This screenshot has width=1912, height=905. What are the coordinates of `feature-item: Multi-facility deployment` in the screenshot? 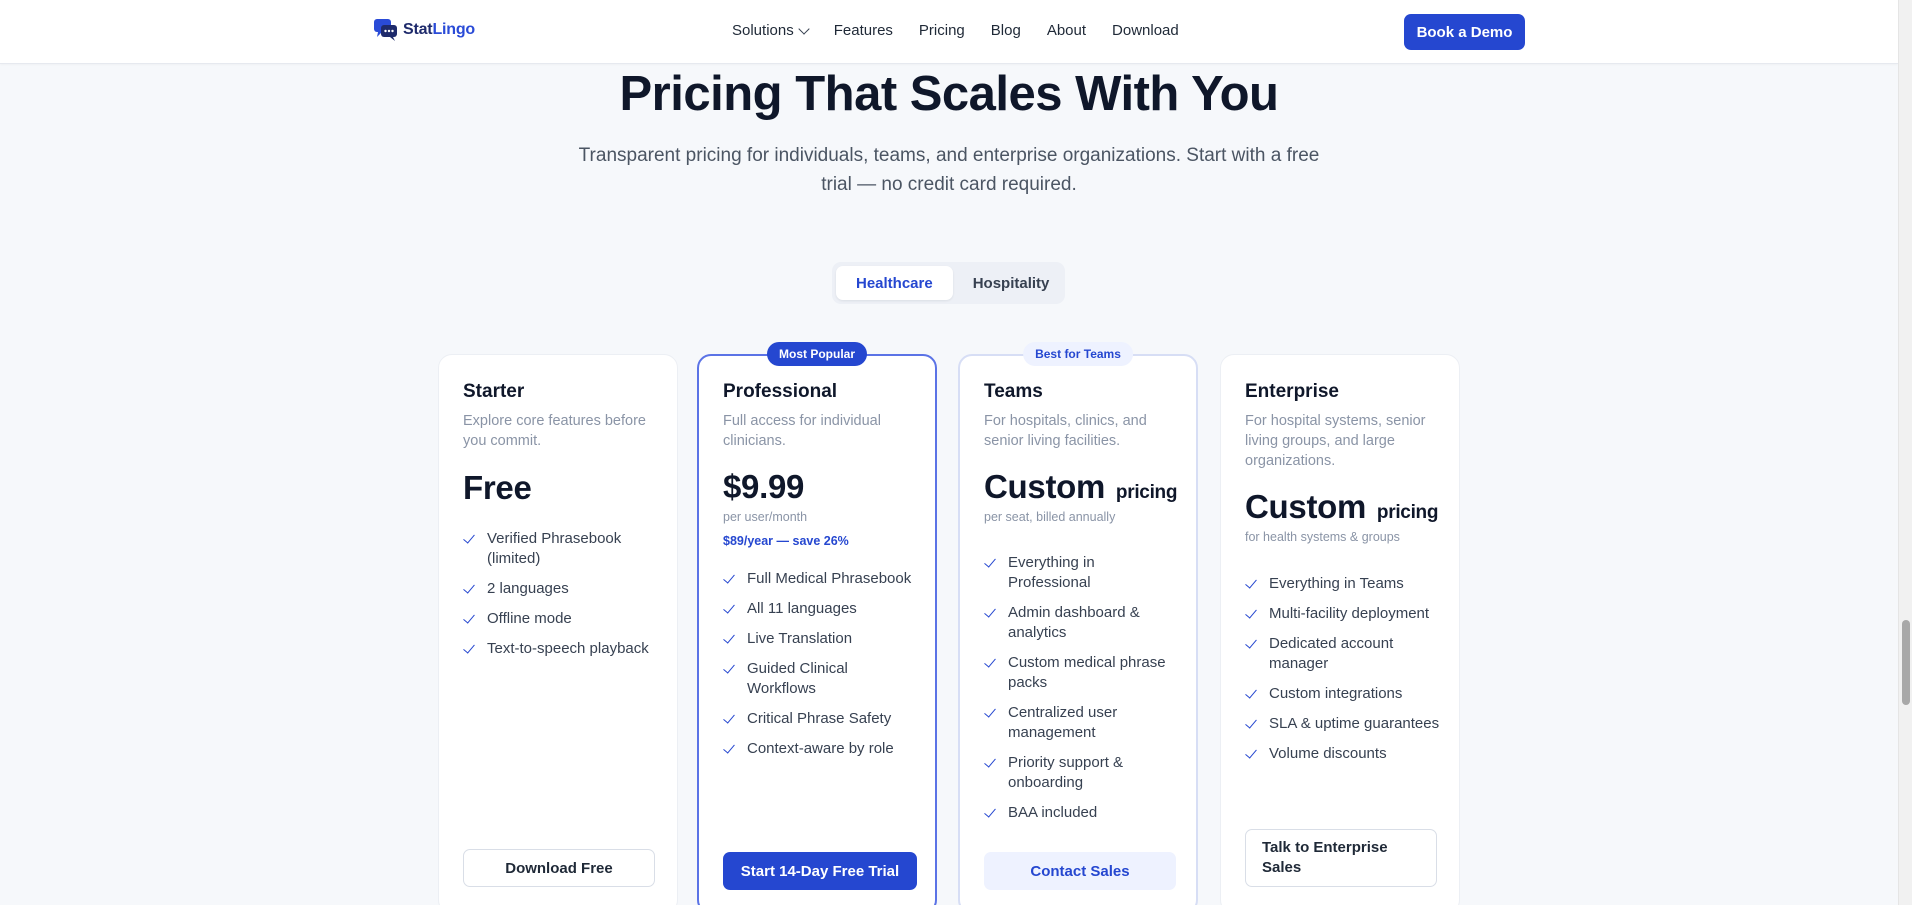 It's located at (1343, 614).